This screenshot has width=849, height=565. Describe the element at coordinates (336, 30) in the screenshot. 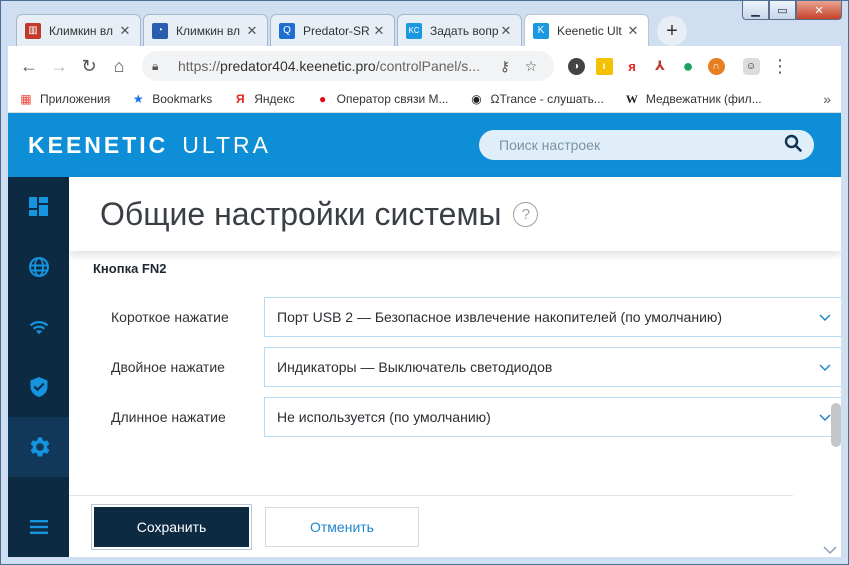

I see `tab-title: Predator-SR` at that location.